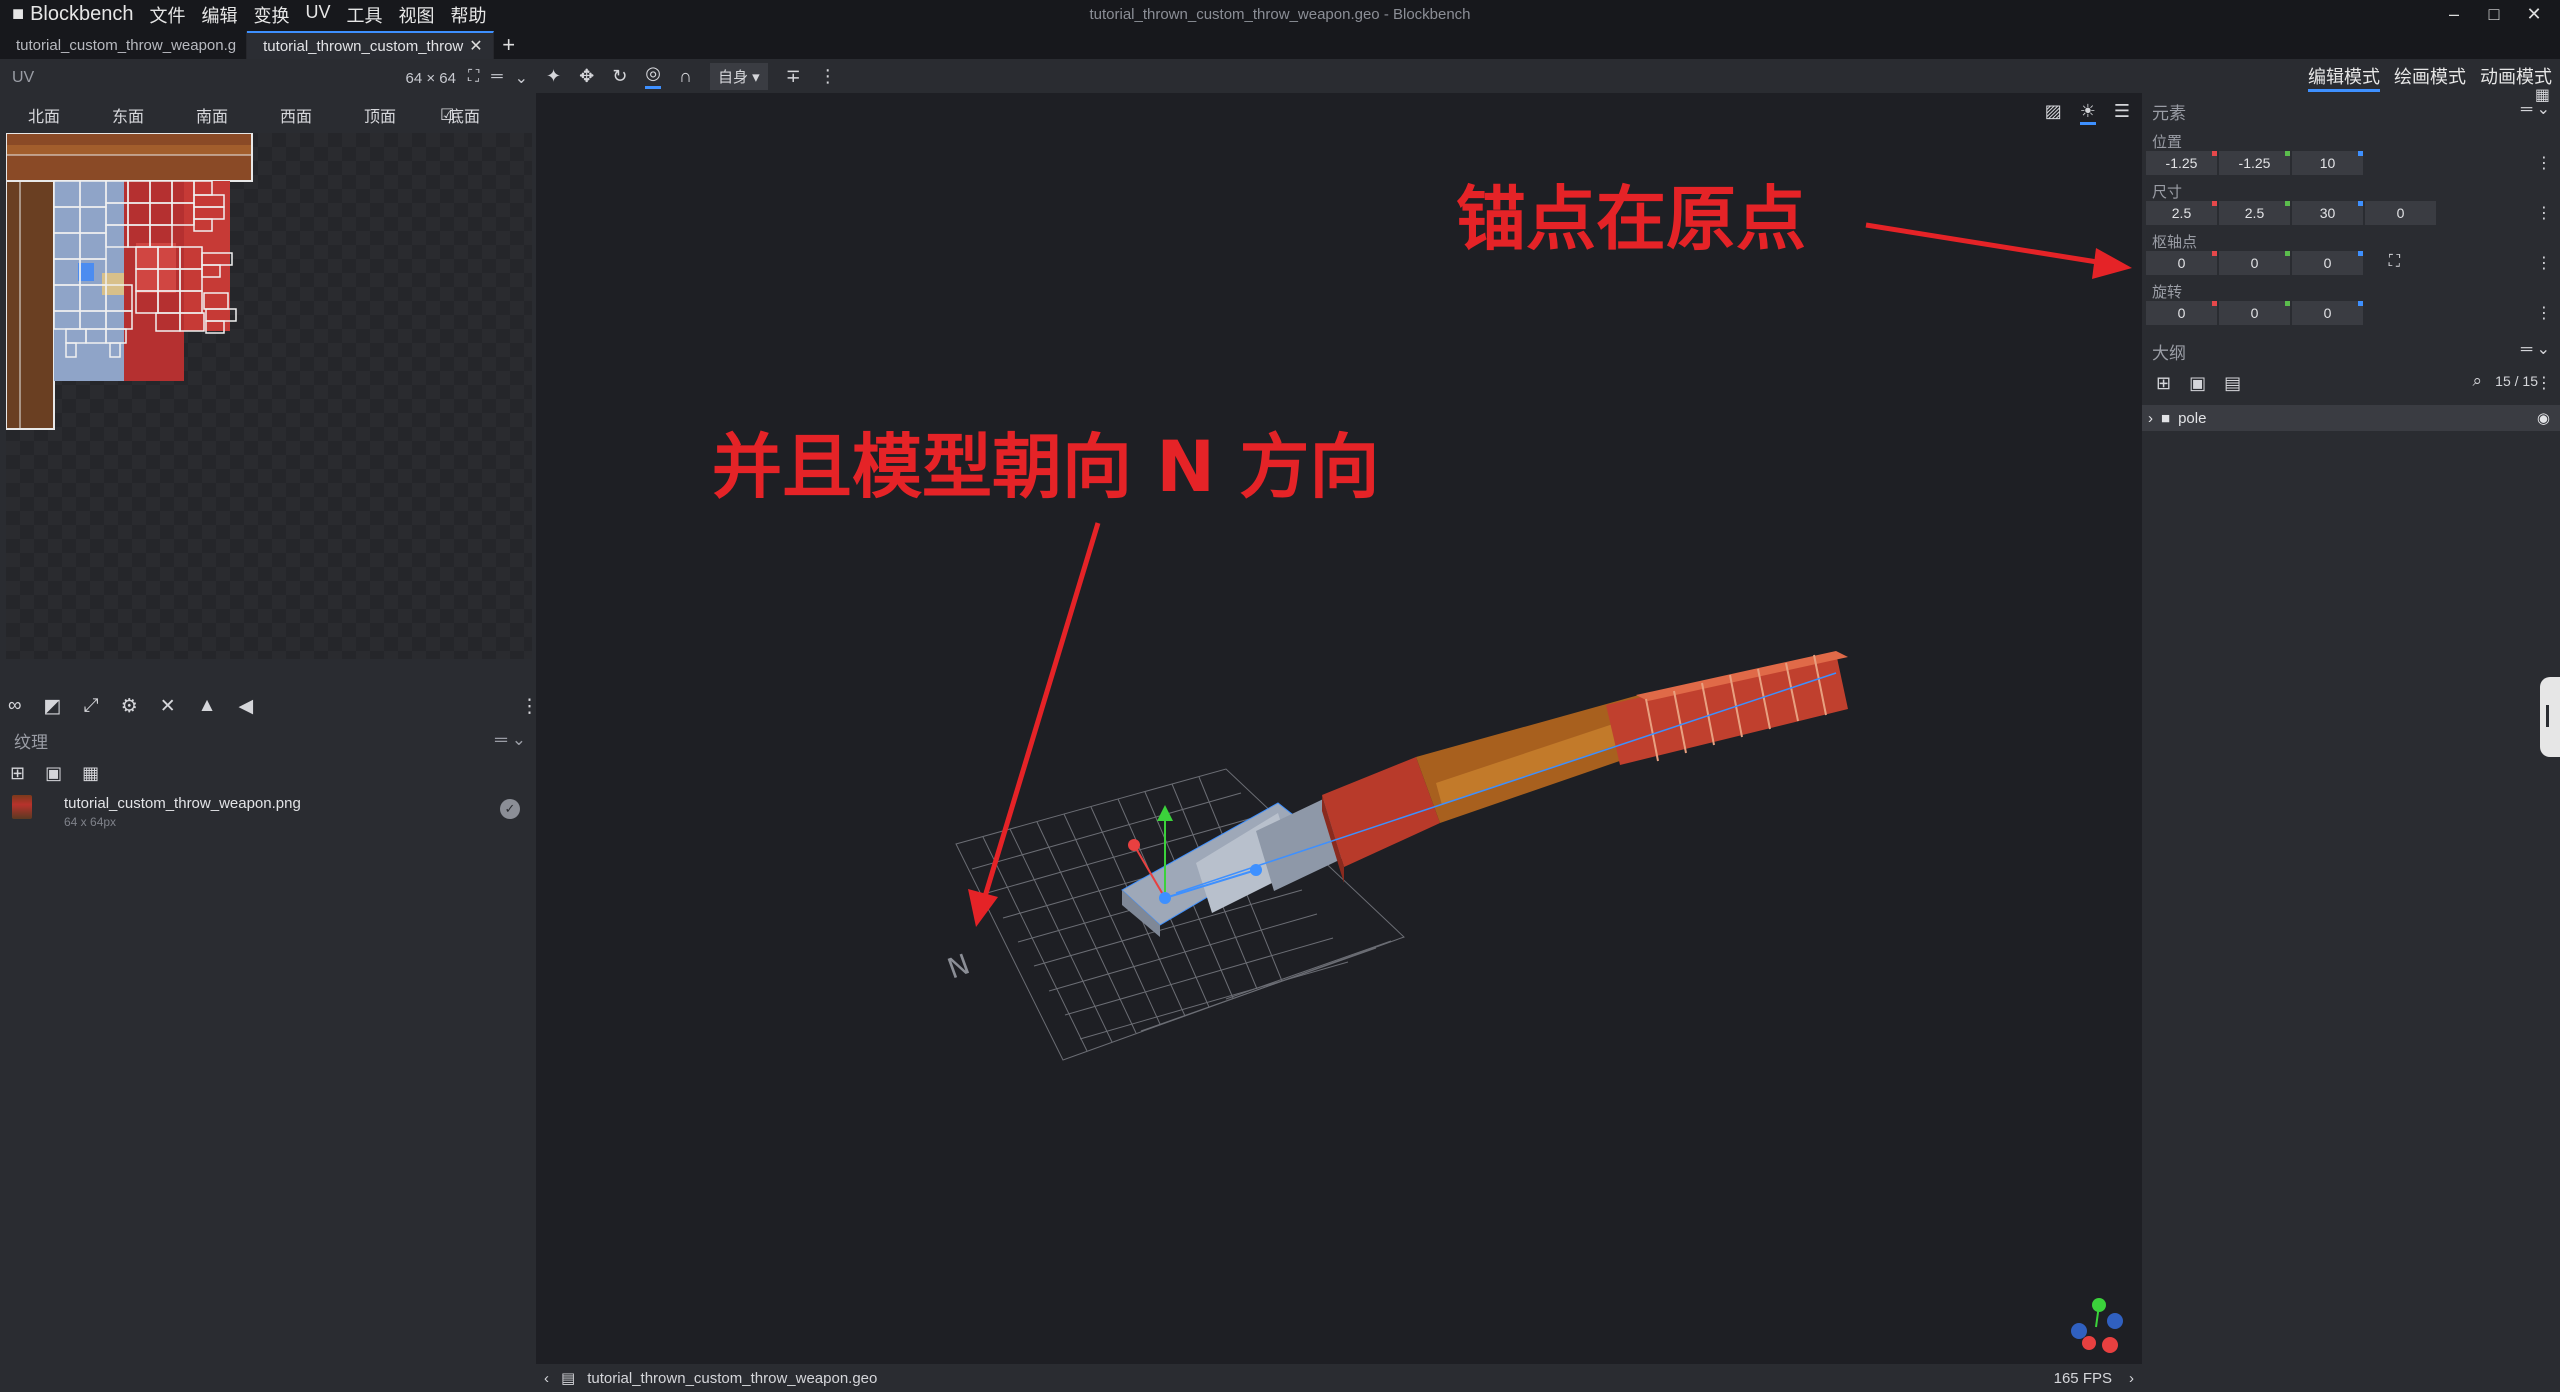  Describe the element at coordinates (2494, 14) in the screenshot. I see `maximize-icon: □` at that location.